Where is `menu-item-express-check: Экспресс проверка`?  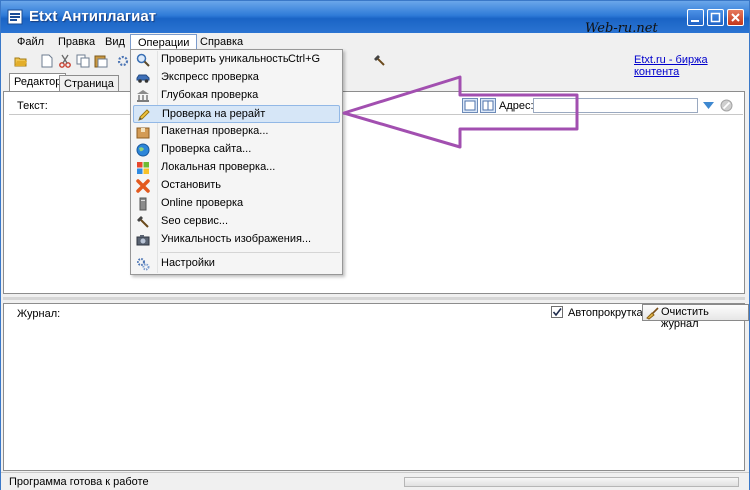
menu-item-express-check: Экспресс проверка is located at coordinates (236, 78).